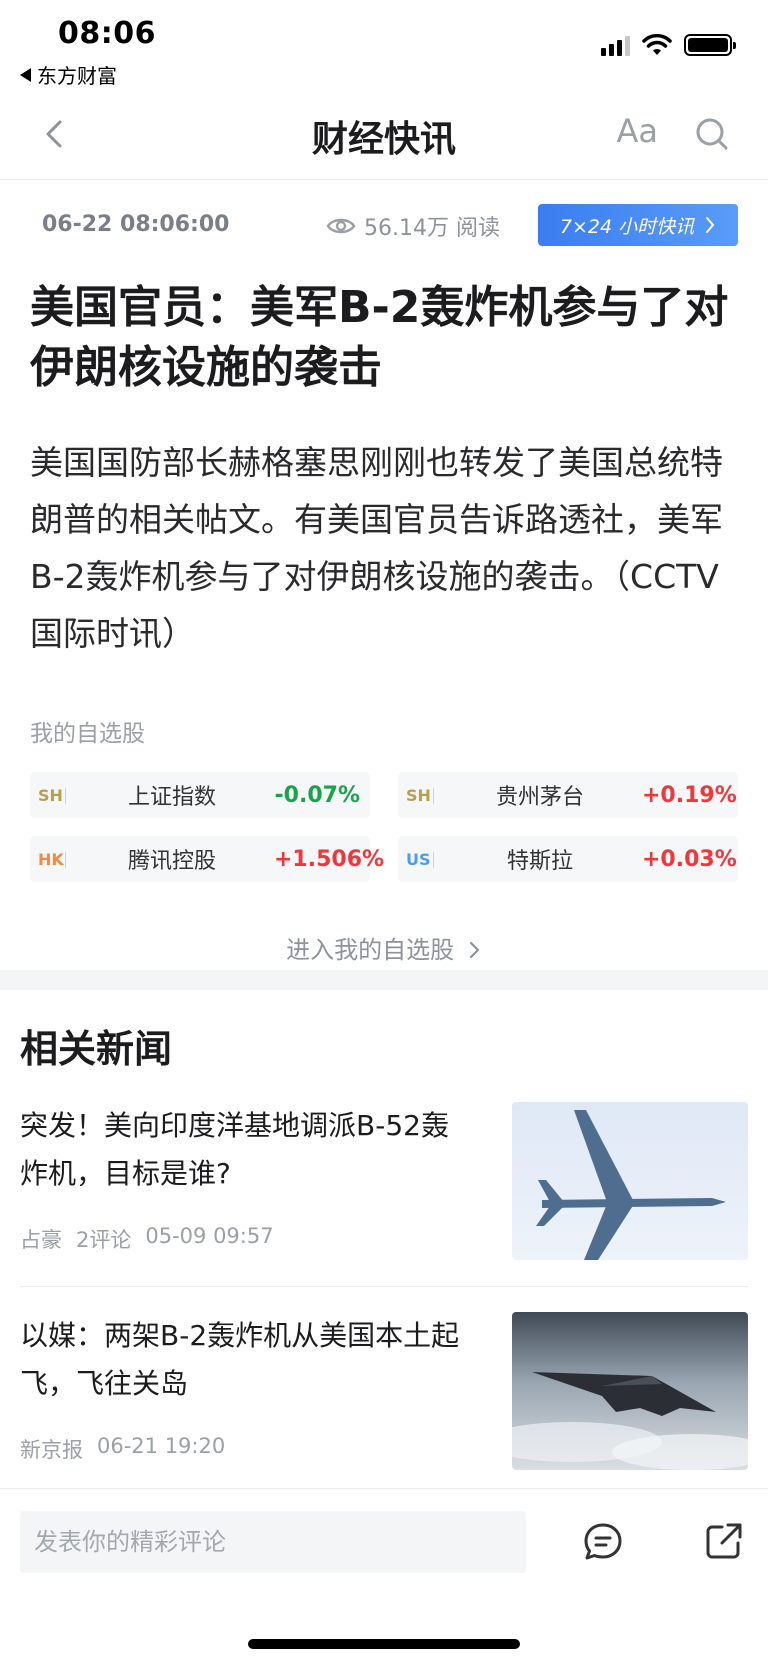 The image size is (768, 1663). What do you see at coordinates (77, 76) in the screenshot?
I see `back-app-label: 东方财富` at bounding box center [77, 76].